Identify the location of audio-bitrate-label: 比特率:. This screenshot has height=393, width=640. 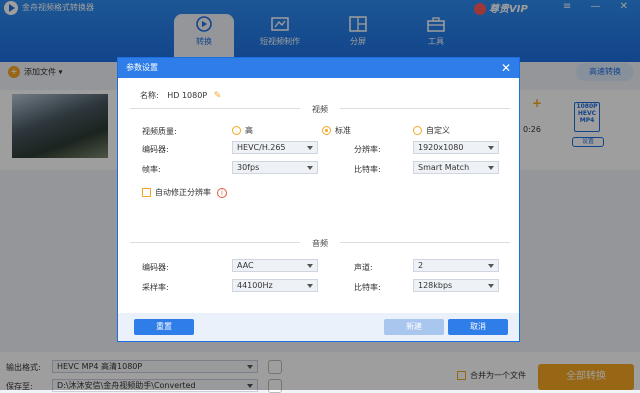
(367, 287).